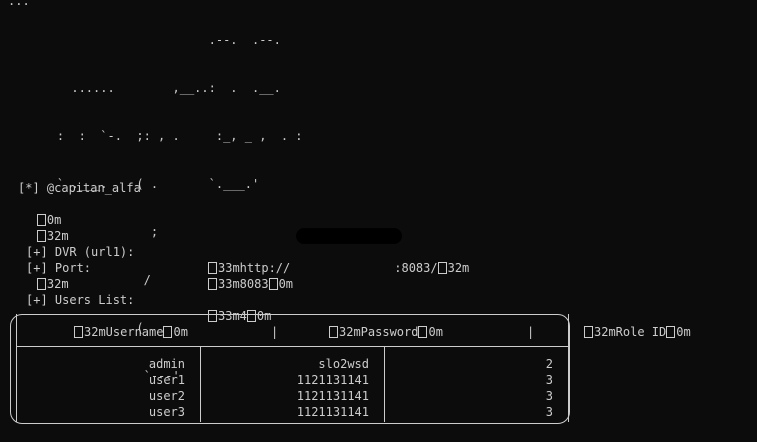 The image size is (757, 442). I want to click on header-username: 32mUsername 0m, so click(131, 332).